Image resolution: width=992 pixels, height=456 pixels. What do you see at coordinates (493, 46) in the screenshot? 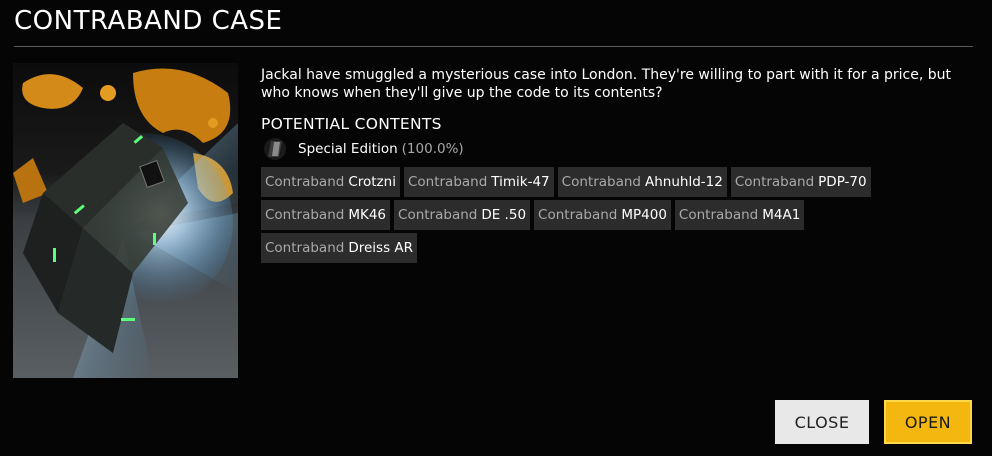
I see `title-divider` at bounding box center [493, 46].